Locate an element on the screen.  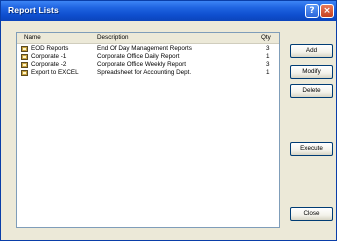
close-icon: × is located at coordinates (327, 11).